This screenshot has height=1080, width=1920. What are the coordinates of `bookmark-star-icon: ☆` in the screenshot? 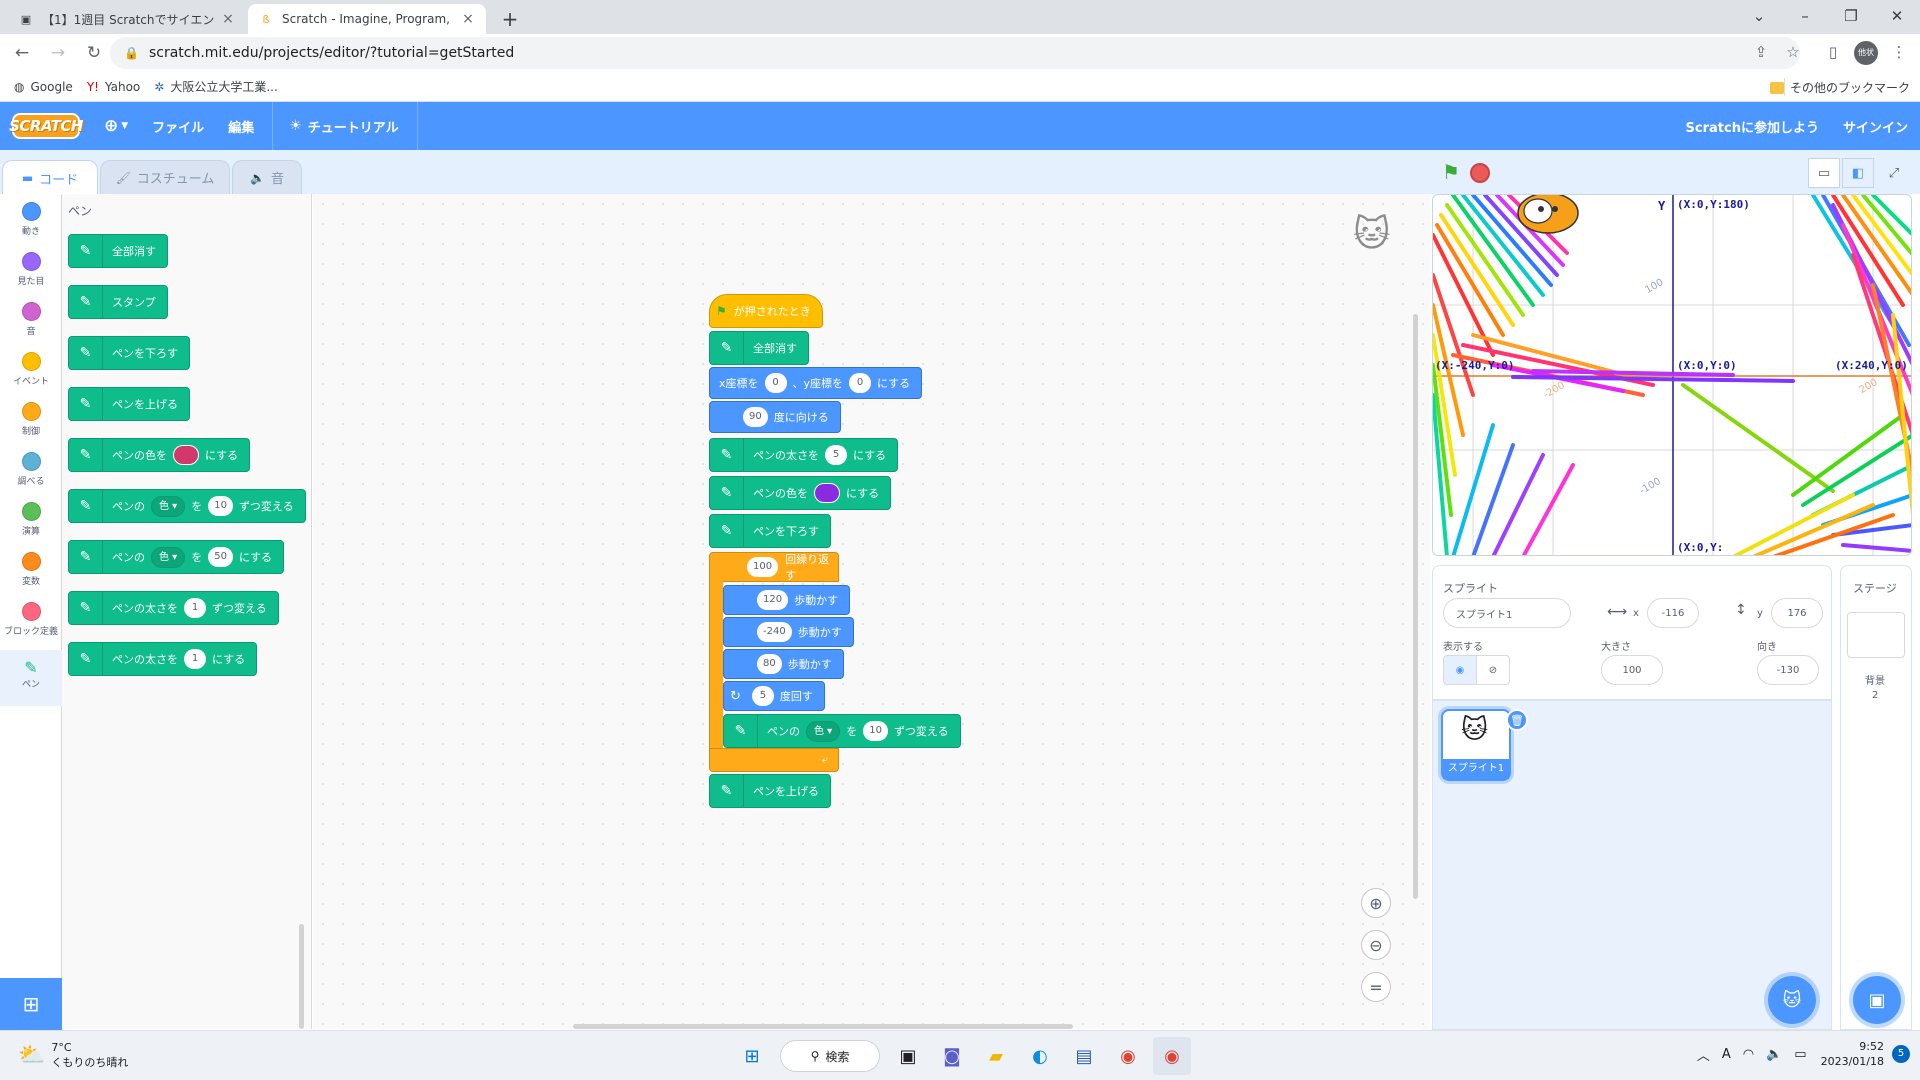 It's located at (1793, 52).